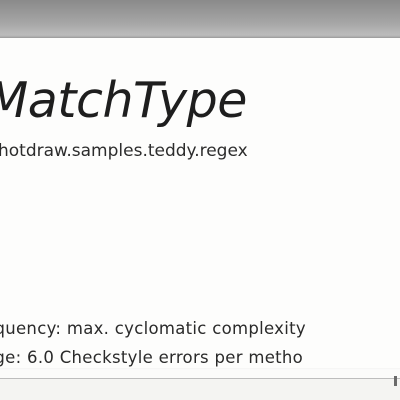 Image resolution: width=400 pixels, height=400 pixels. Describe the element at coordinates (153, 328) in the screenshot. I see `metric-frequency-line: equency: max. cyclomatic complexity` at that location.